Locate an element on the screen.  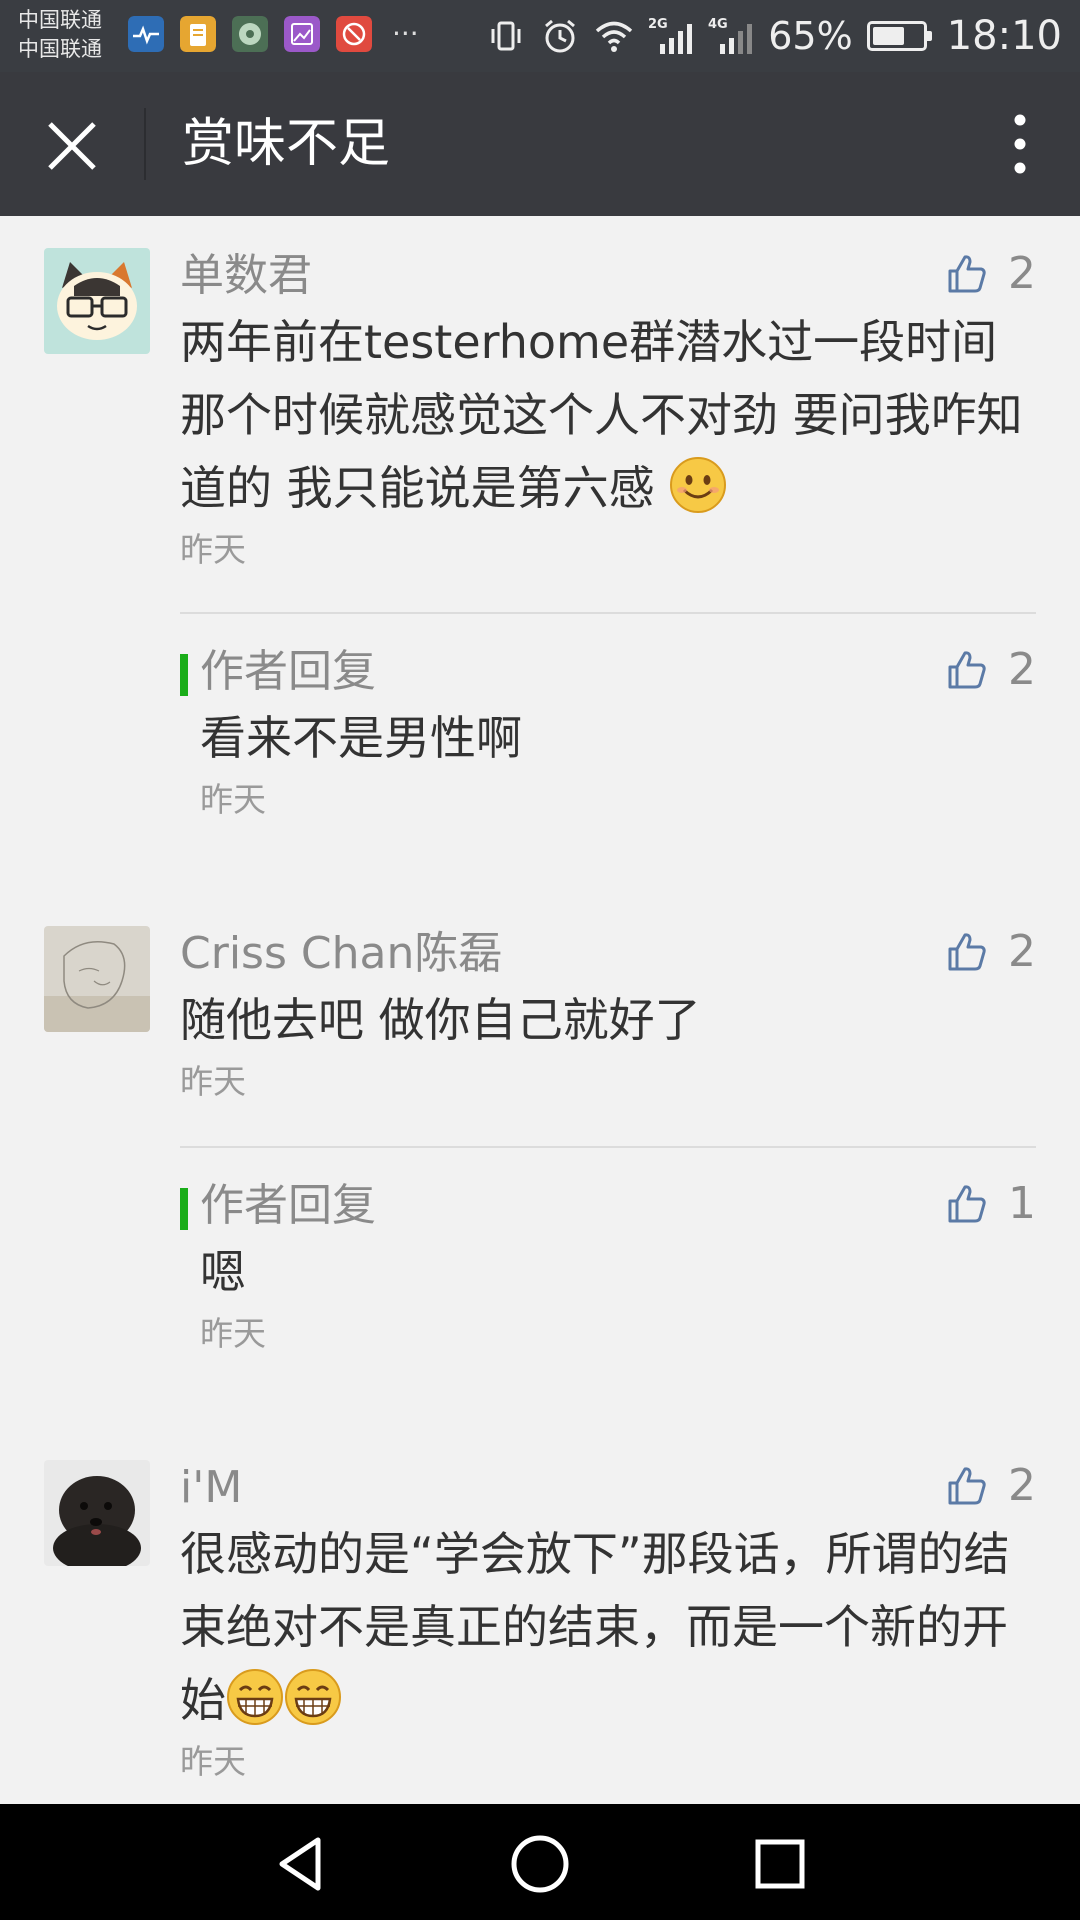
like-count: 1 is located at coordinates (1022, 1203).